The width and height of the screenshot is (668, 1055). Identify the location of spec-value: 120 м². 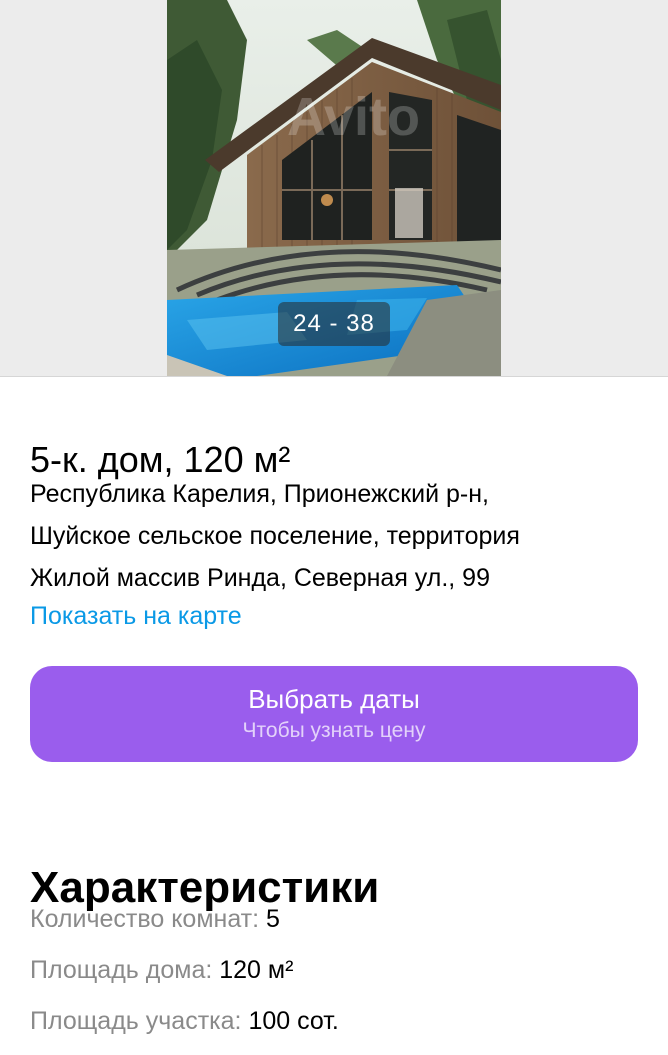
(256, 970).